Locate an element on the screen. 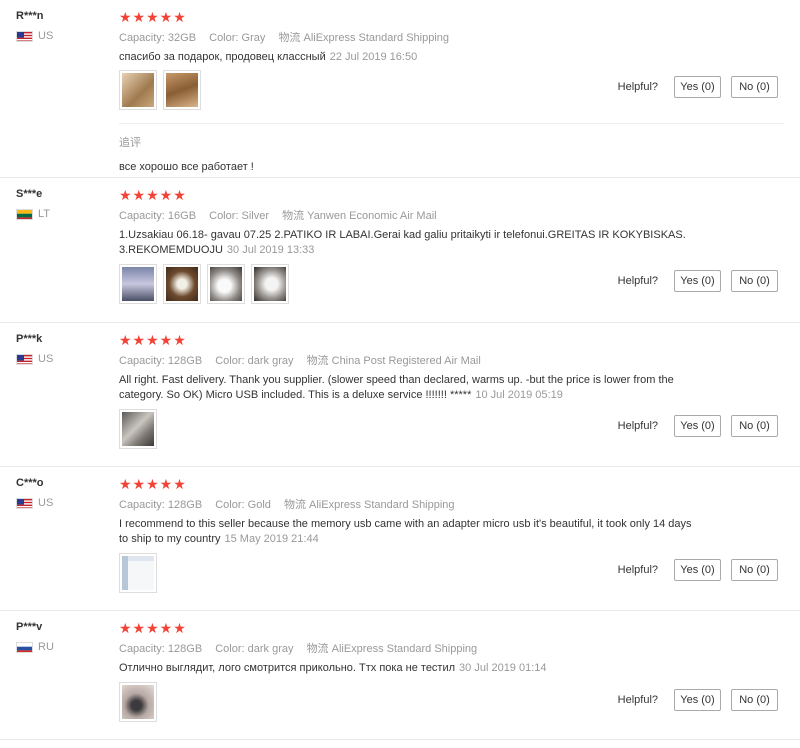 Image resolution: width=800 pixels, height=748 pixels. review-date: 10 Jul 2019 05:19 is located at coordinates (519, 395).